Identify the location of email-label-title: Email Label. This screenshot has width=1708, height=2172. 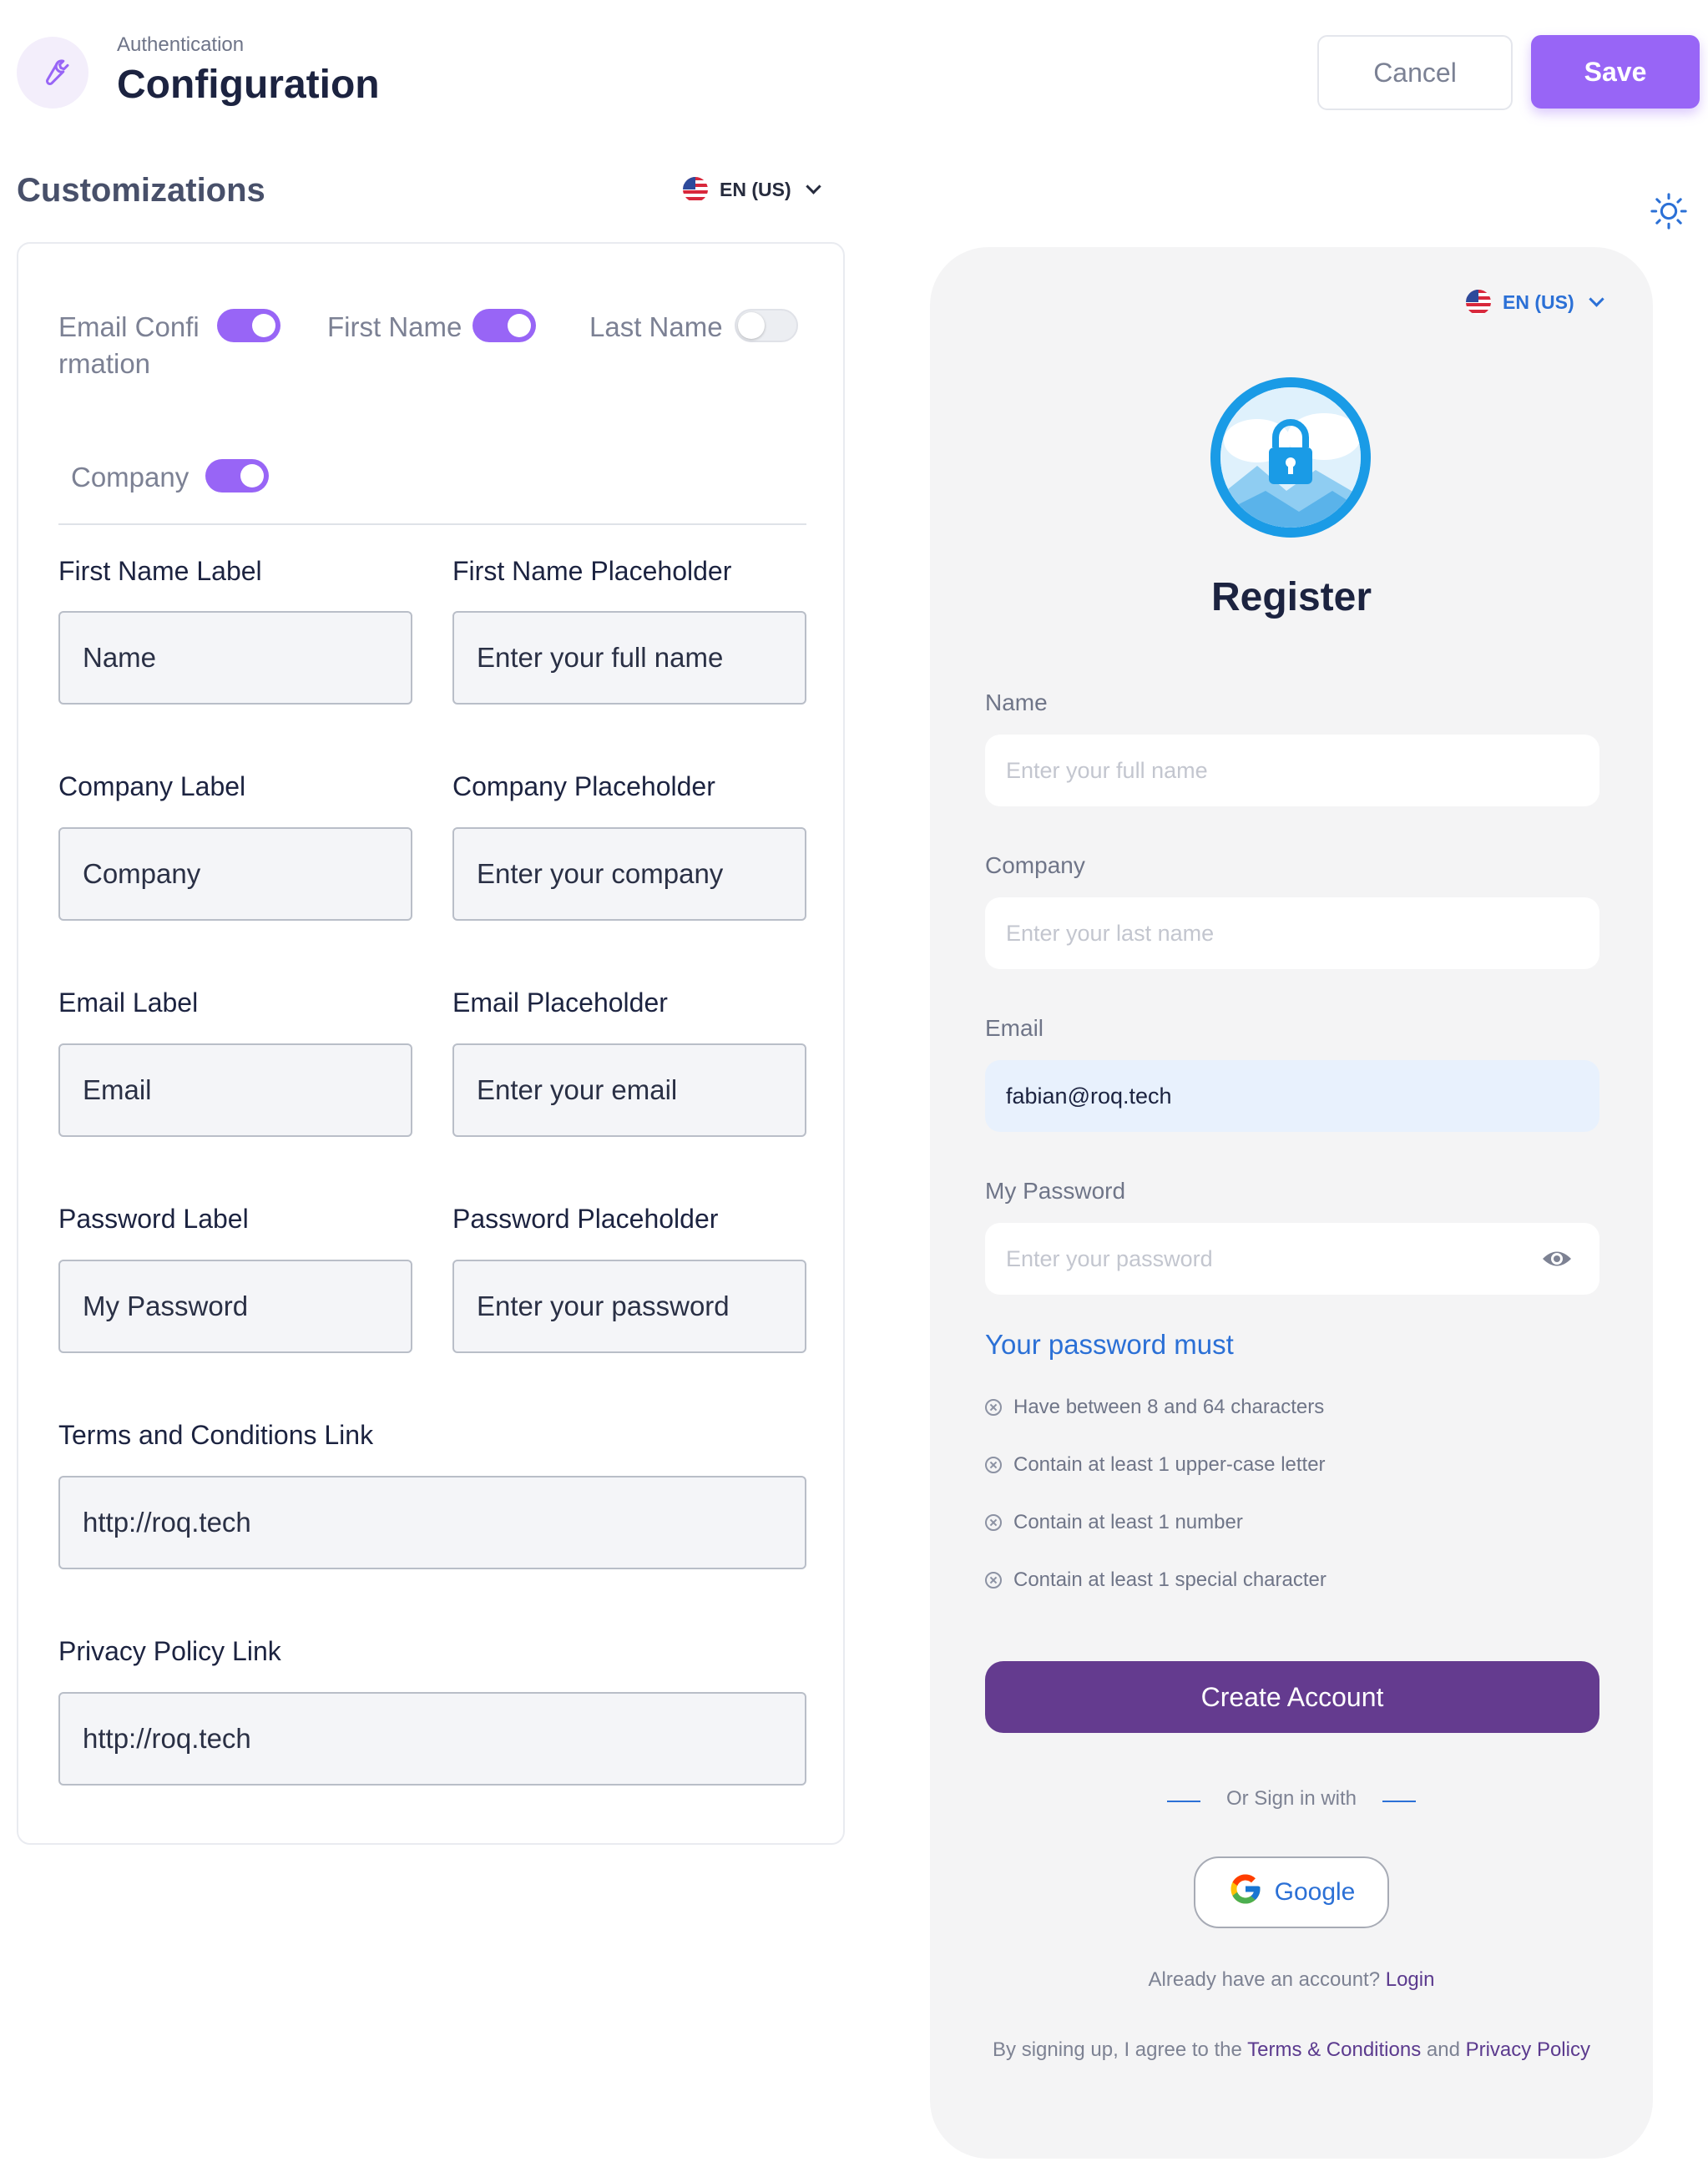
(128, 1003).